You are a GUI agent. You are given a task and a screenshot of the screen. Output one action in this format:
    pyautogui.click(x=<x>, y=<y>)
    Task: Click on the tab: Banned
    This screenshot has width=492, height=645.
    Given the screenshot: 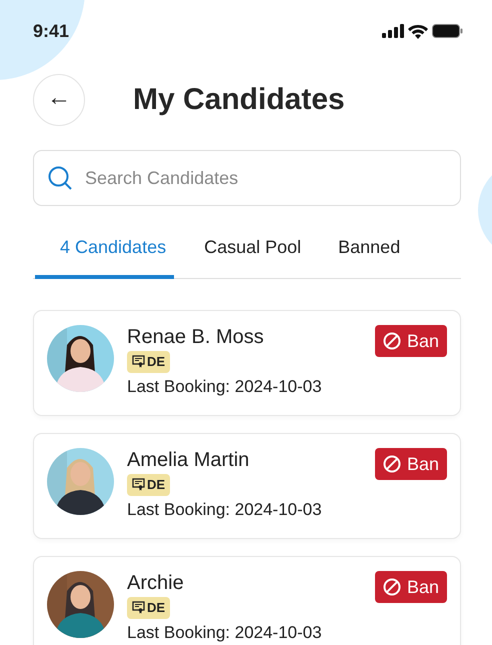 What is the action you would take?
    pyautogui.click(x=369, y=250)
    